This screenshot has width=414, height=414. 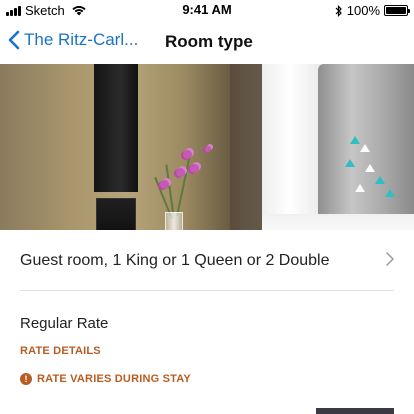 I want to click on rate-details-link: RATE DETAILS, so click(x=60, y=351).